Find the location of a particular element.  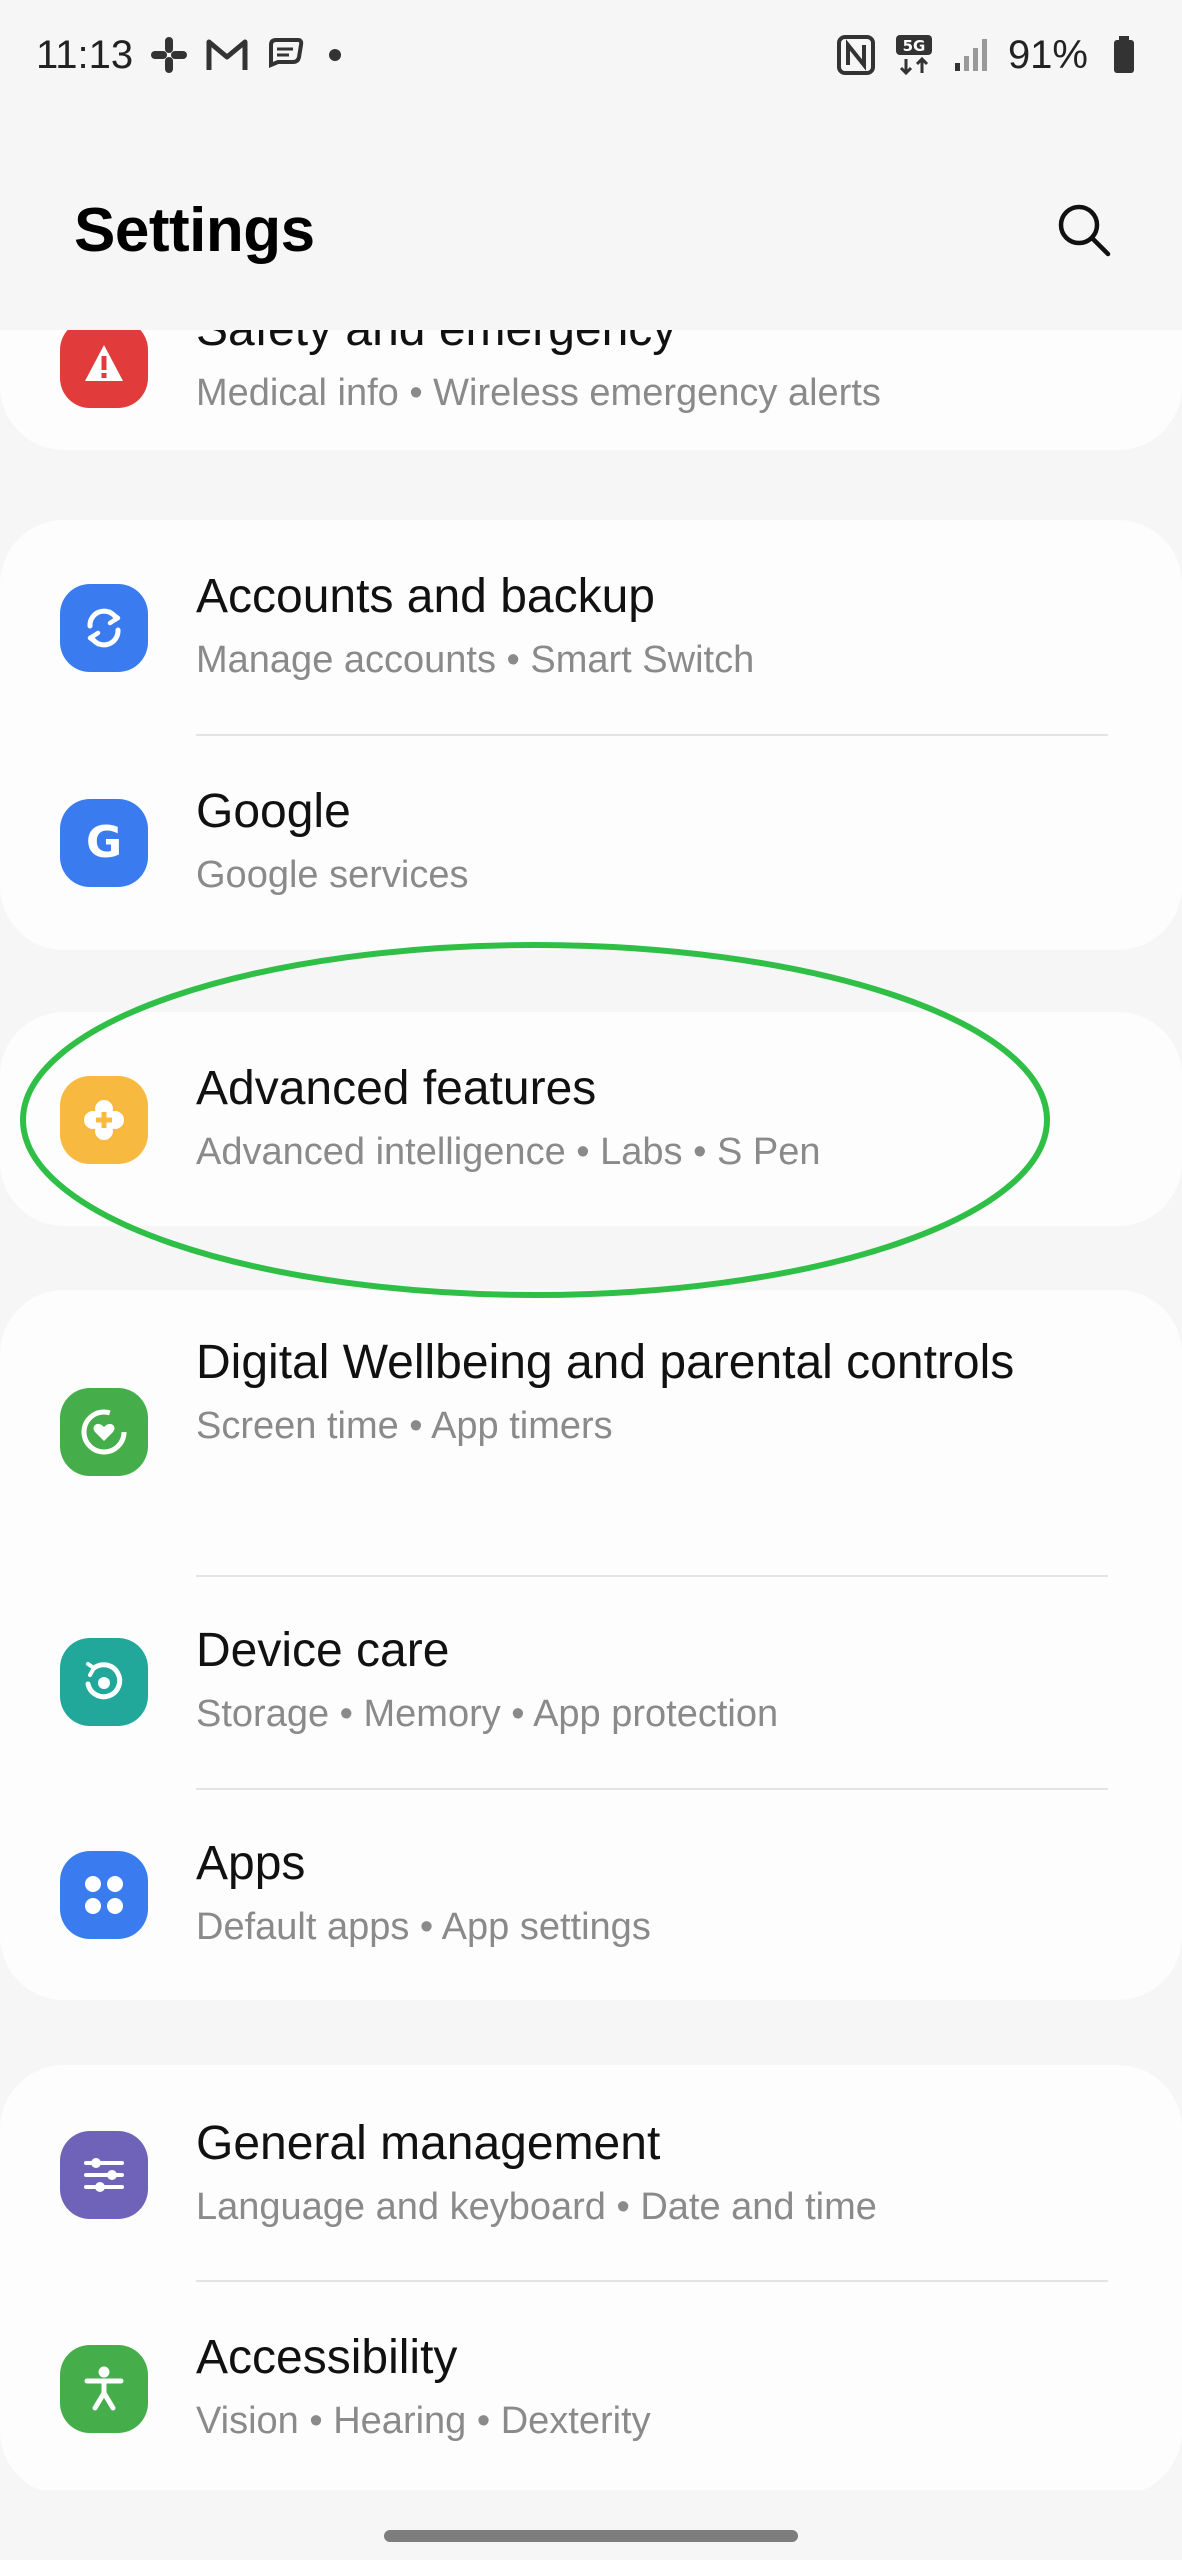

page-title: Settings is located at coordinates (194, 230).